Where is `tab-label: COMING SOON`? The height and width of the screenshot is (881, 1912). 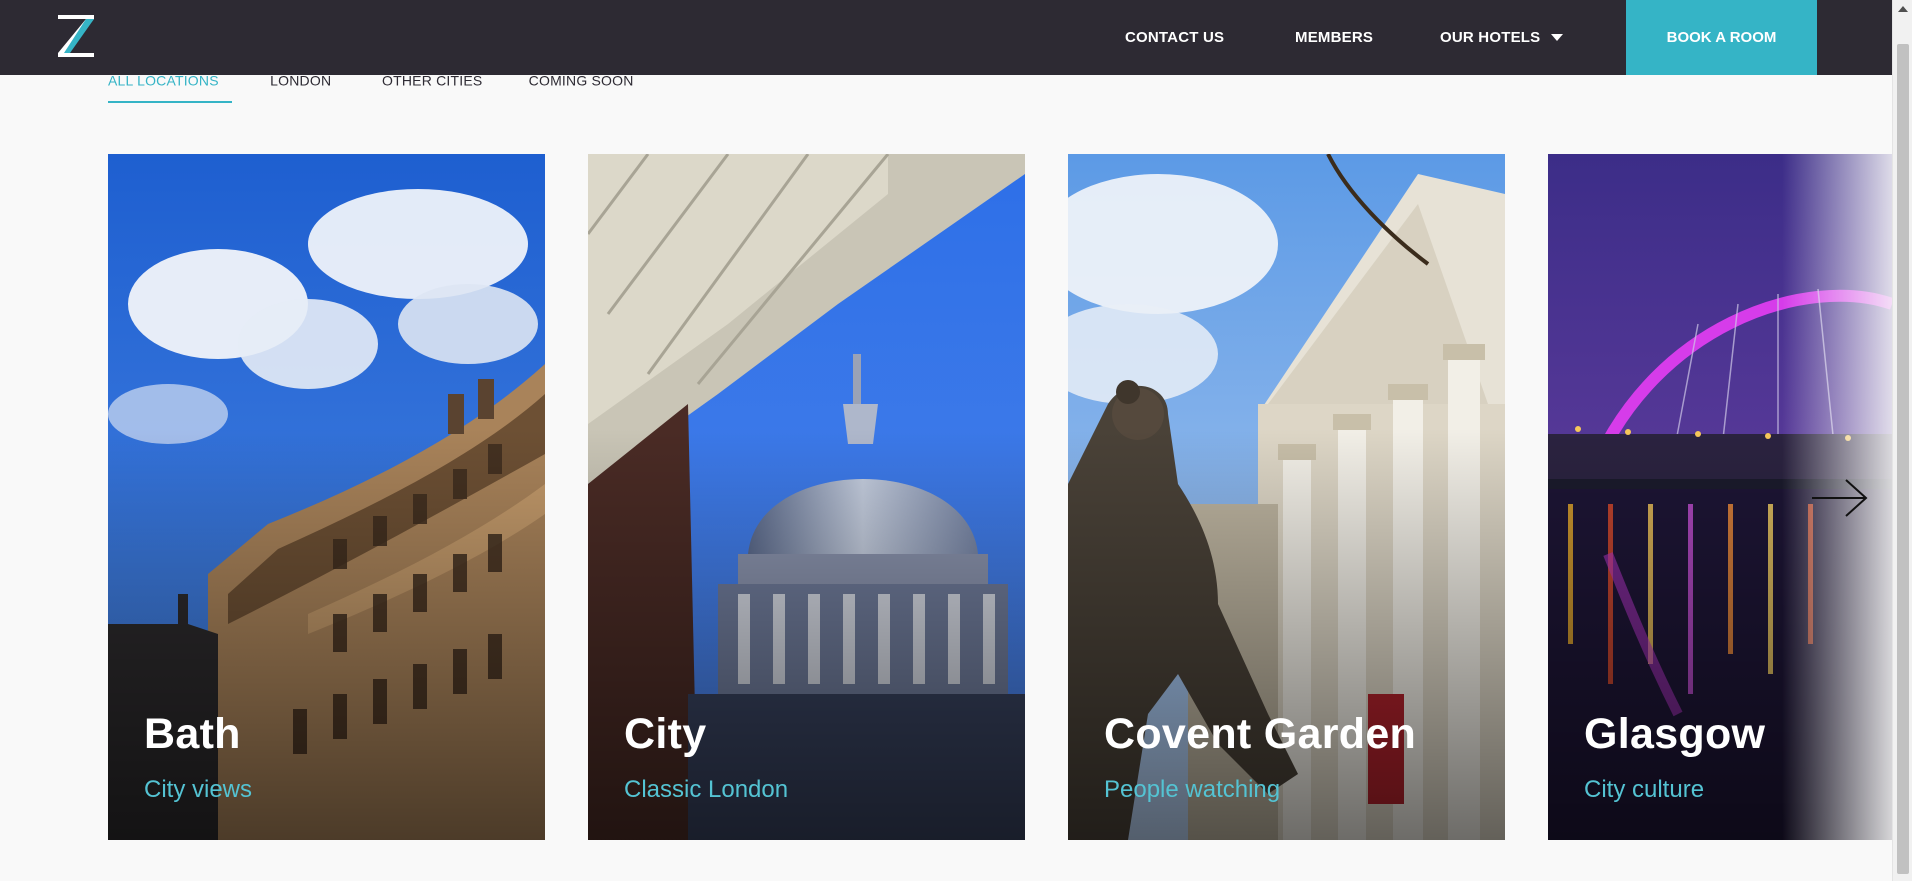 tab-label: COMING SOON is located at coordinates (581, 80).